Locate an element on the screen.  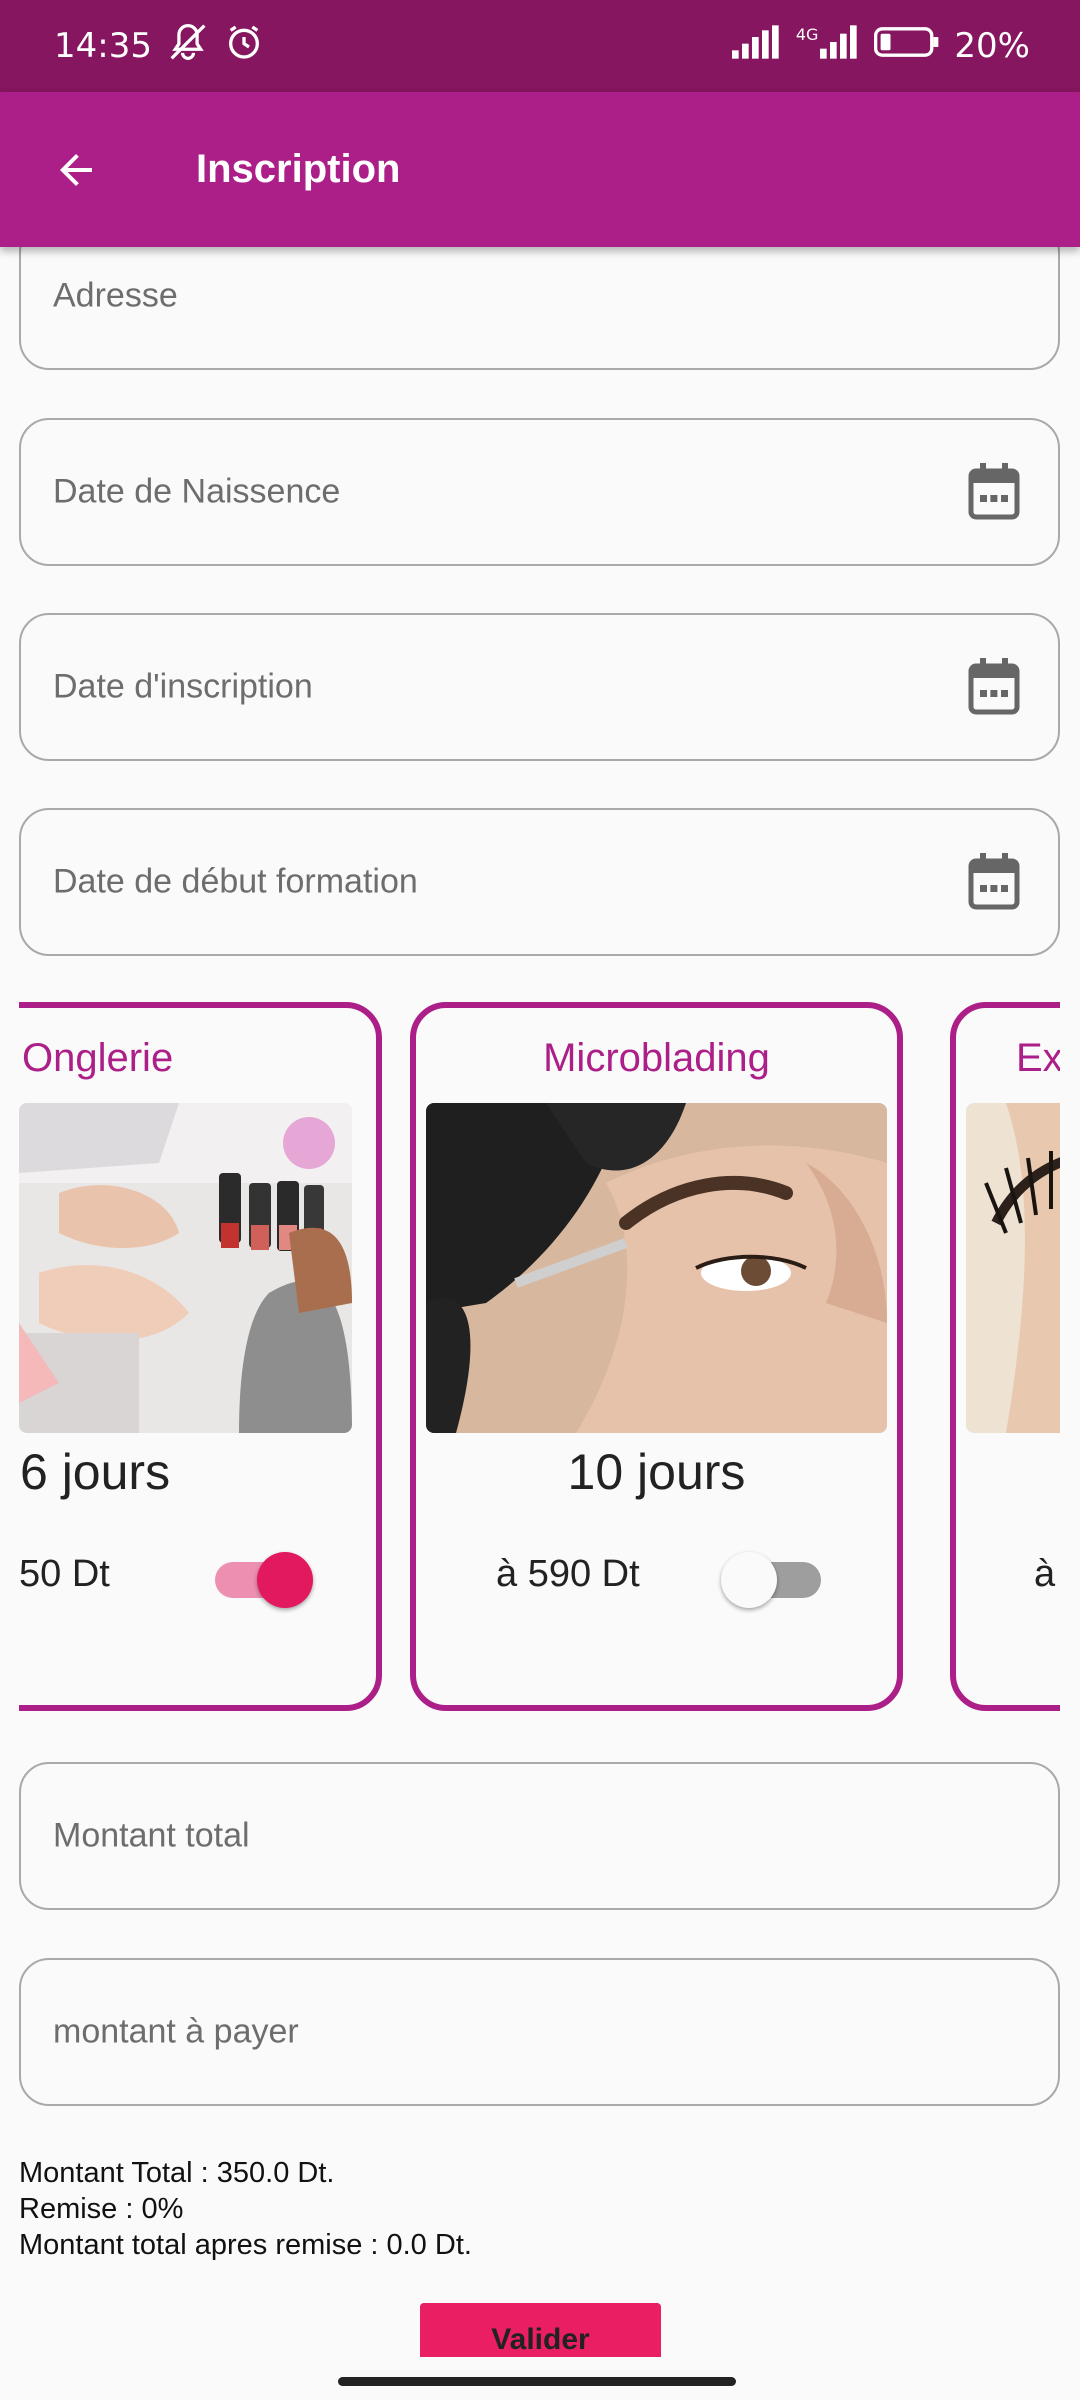
valider-button: Valider is located at coordinates (540, 2330).